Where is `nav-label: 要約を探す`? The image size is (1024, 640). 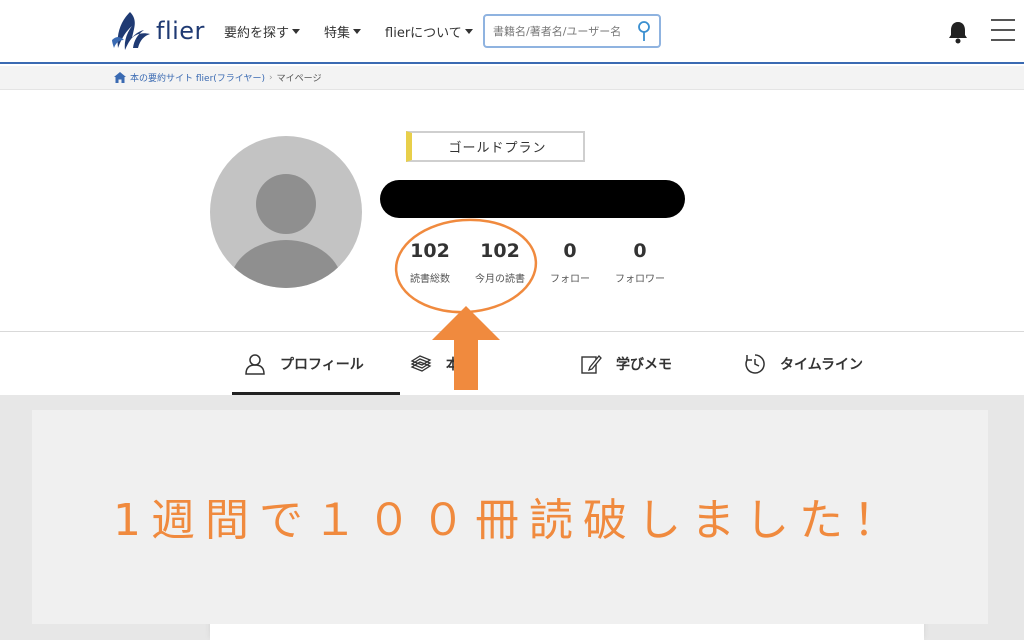
nav-label: 要約を探す is located at coordinates (257, 33).